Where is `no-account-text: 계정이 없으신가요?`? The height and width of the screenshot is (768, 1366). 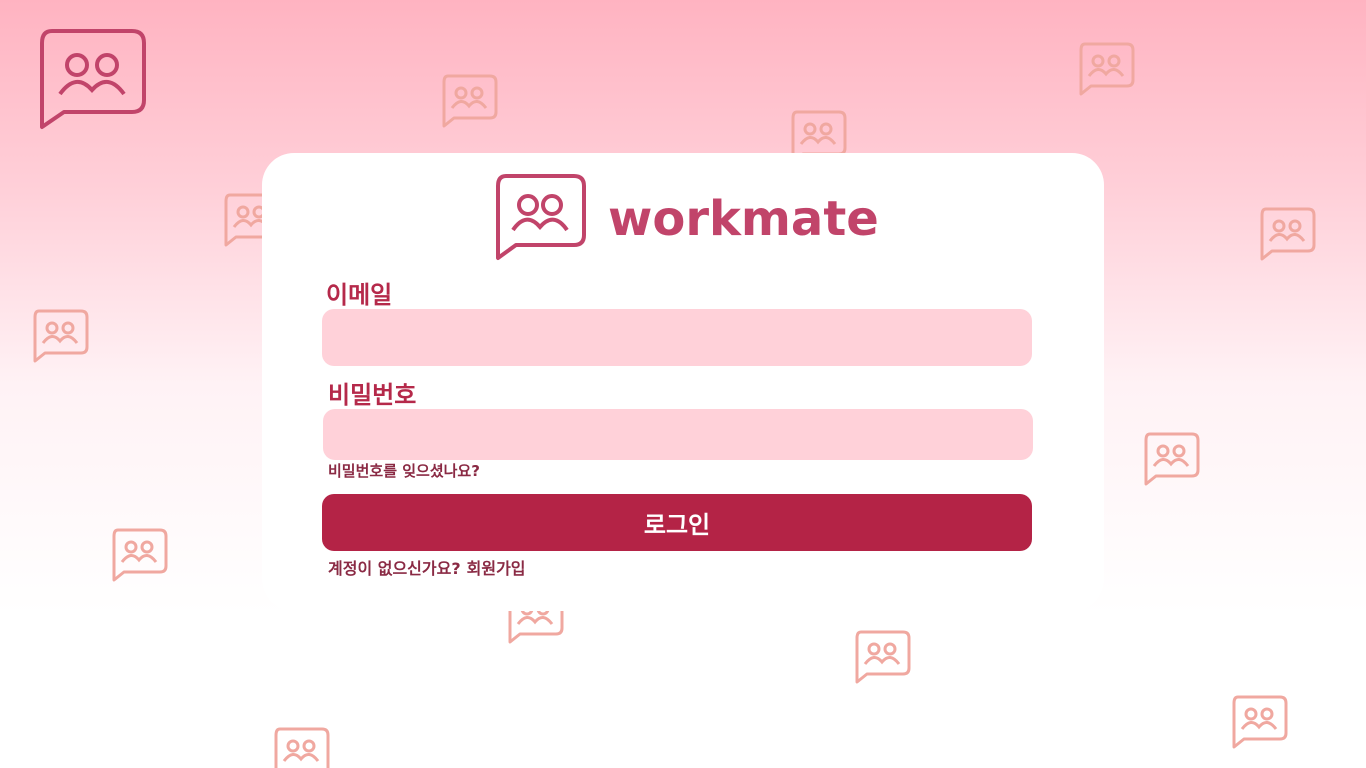 no-account-text: 계정이 없으신가요? is located at coordinates (394, 568).